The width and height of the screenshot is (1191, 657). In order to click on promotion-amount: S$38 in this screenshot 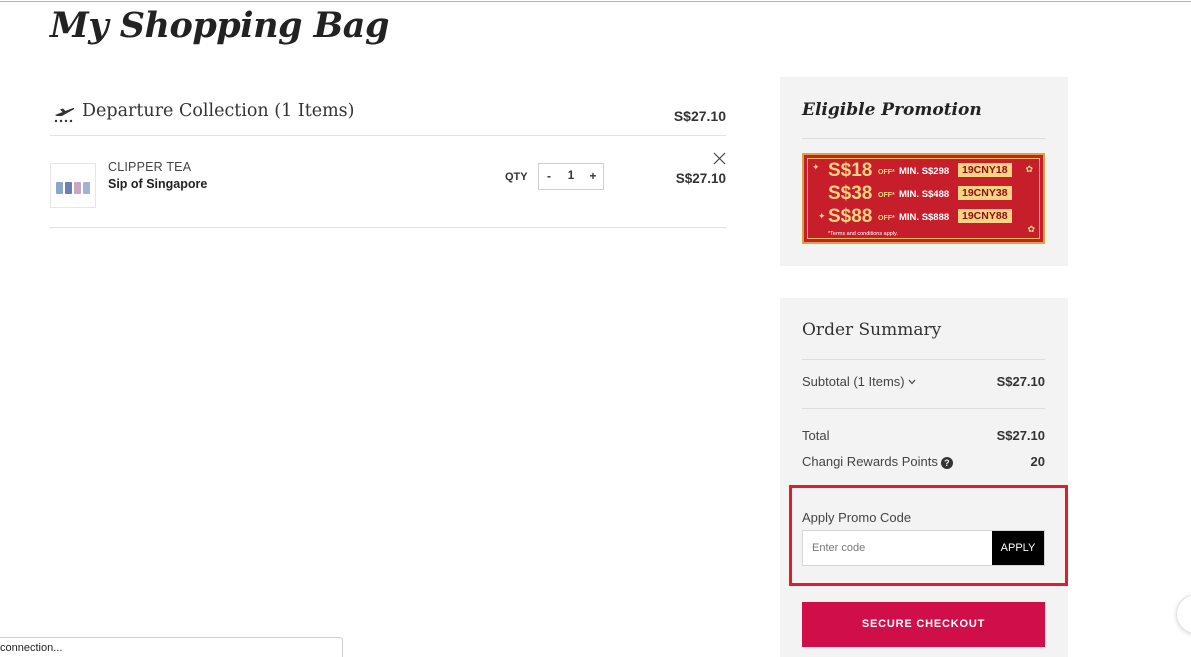, I will do `click(850, 193)`.